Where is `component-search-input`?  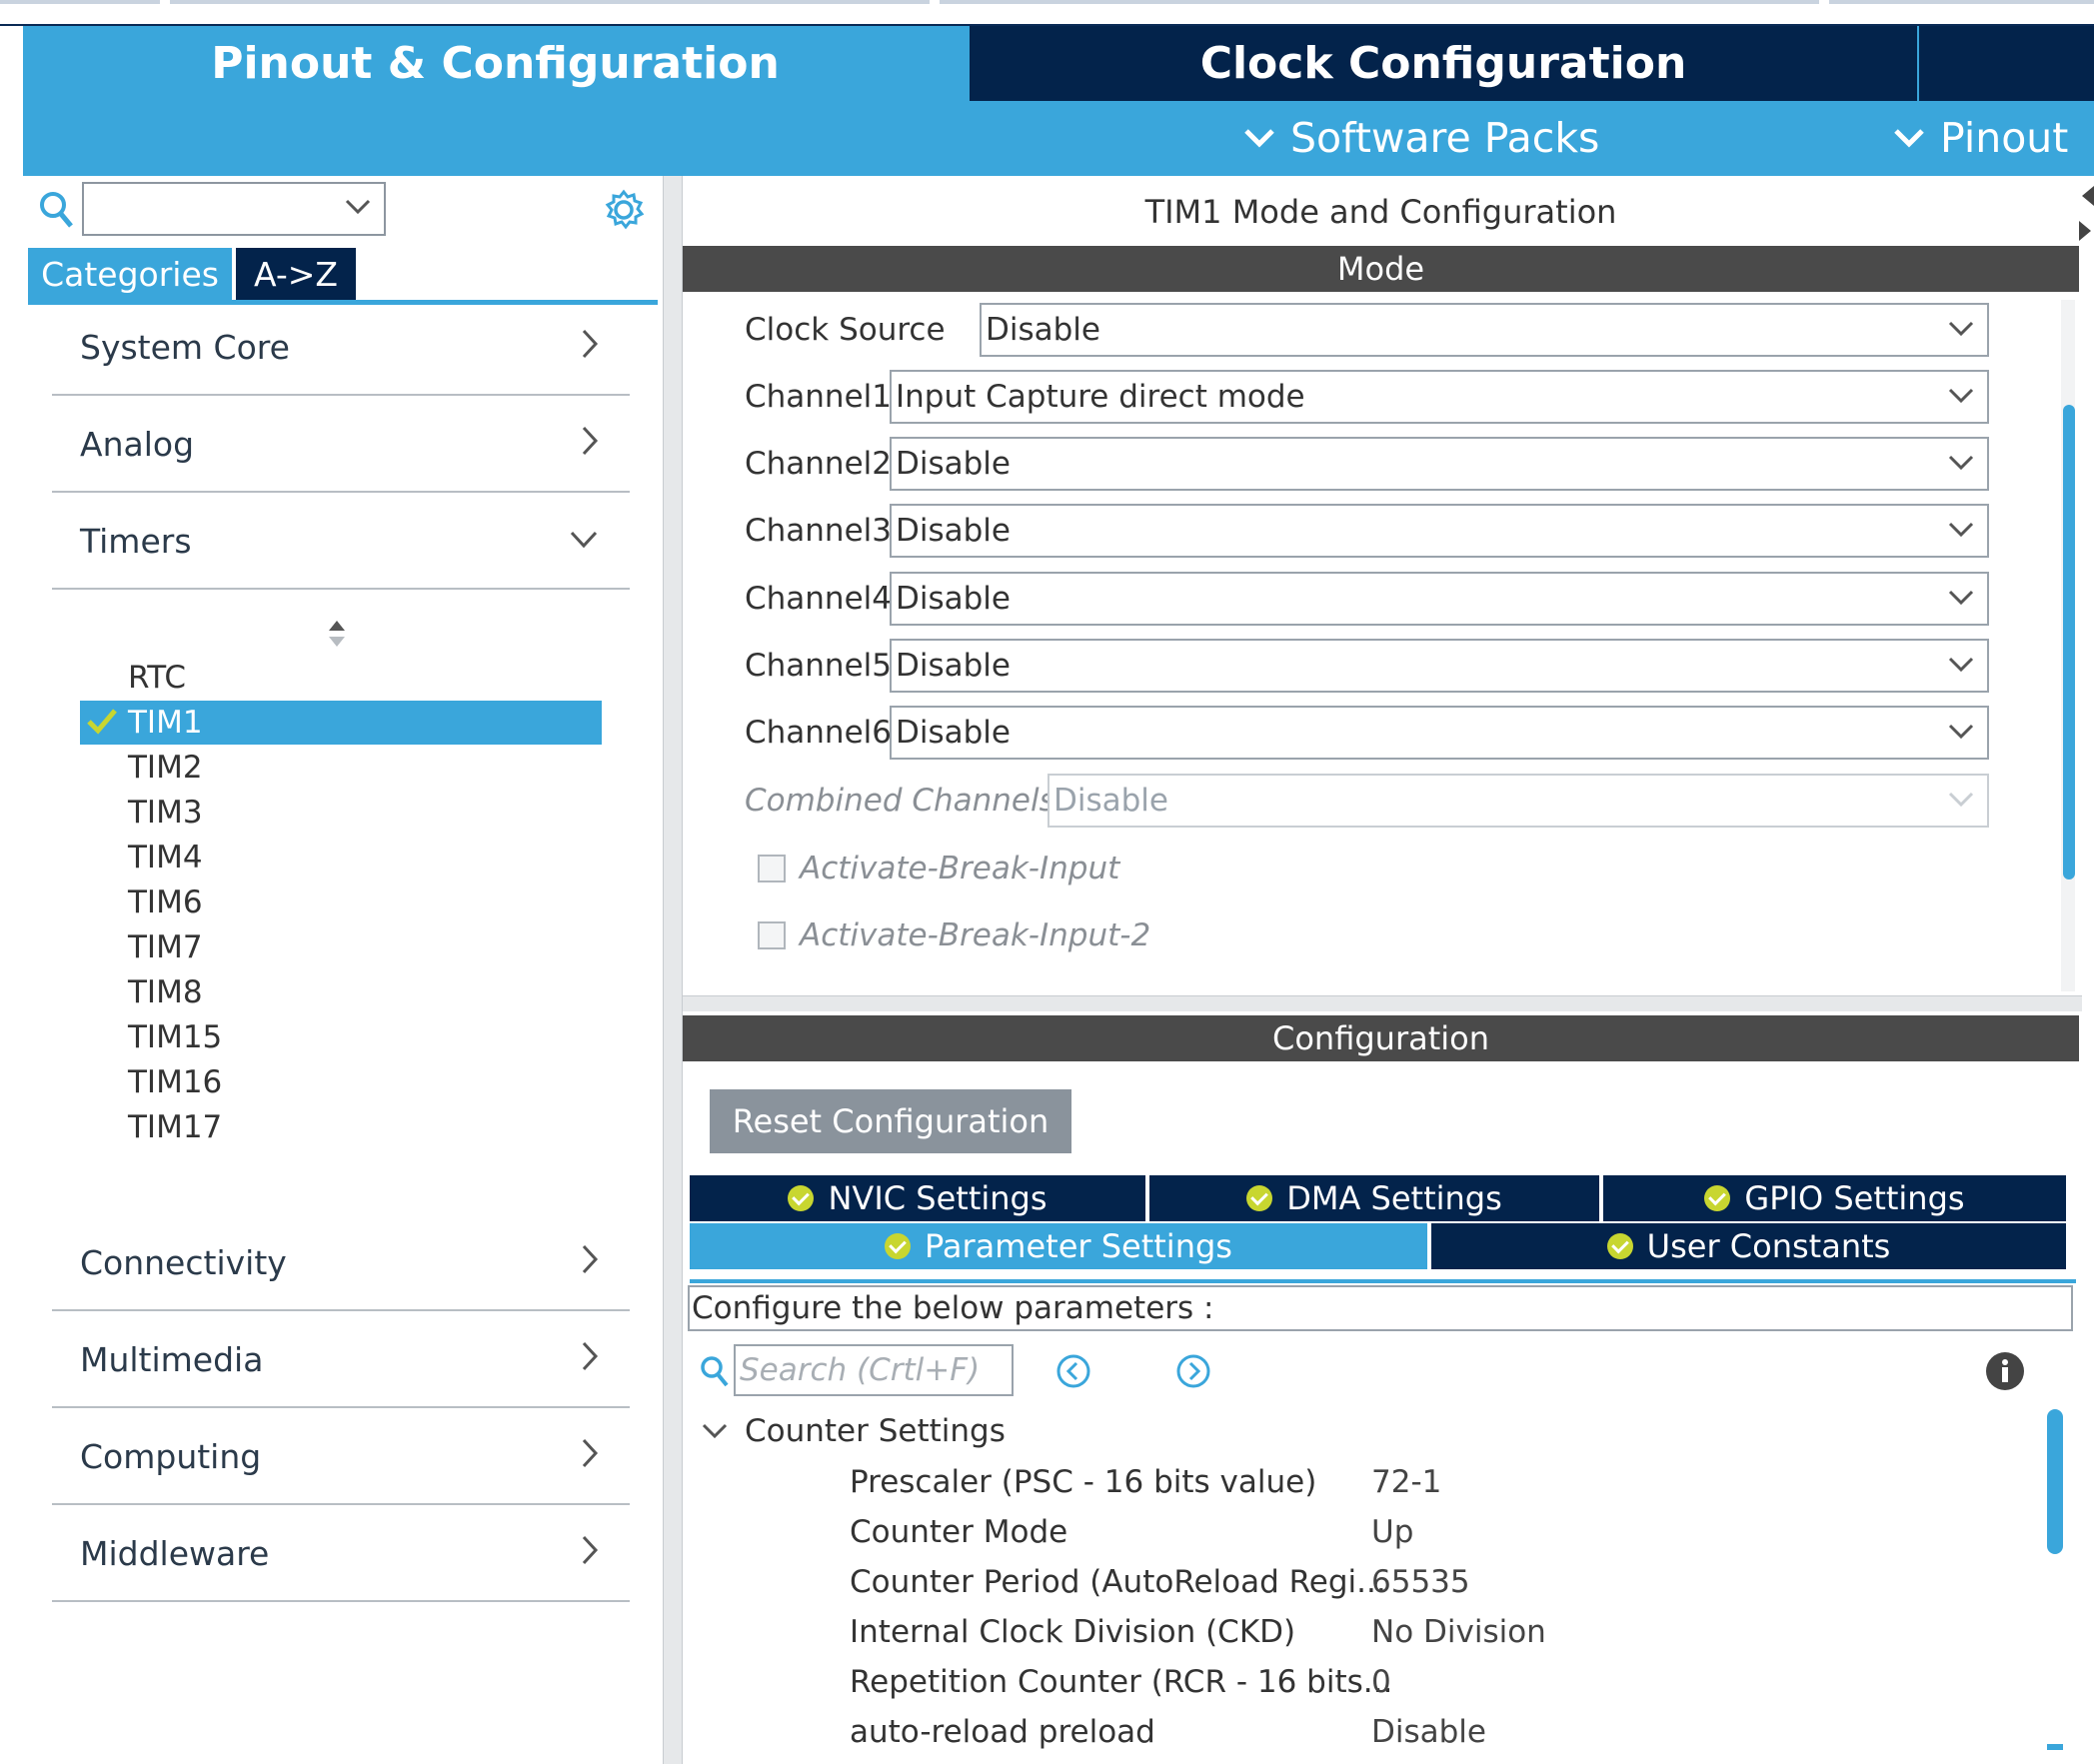
component-search-input is located at coordinates (234, 209).